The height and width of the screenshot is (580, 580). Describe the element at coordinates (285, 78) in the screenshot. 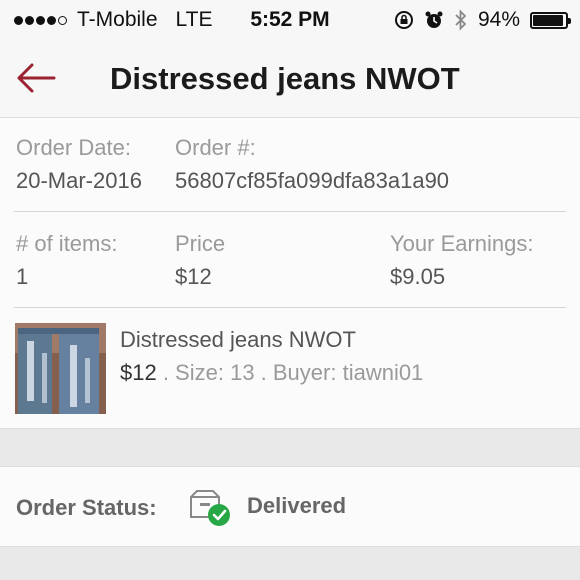

I see `page-title: Distressed jeans NWOT` at that location.